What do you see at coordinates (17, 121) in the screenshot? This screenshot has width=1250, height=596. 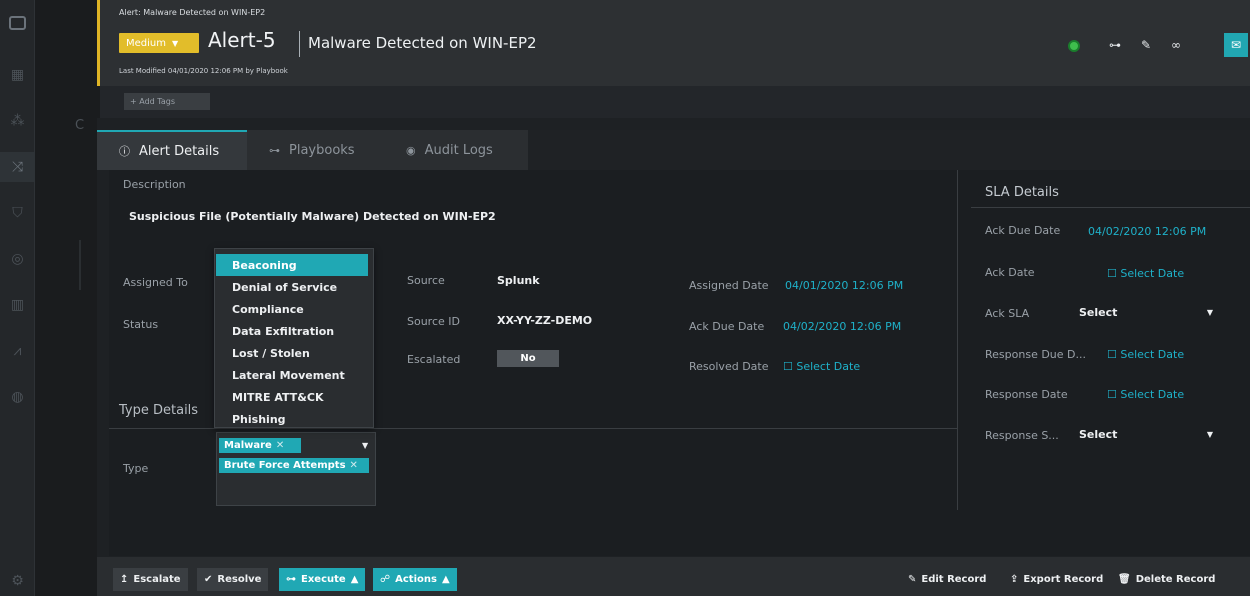 I see `queue-icon: ⁂` at bounding box center [17, 121].